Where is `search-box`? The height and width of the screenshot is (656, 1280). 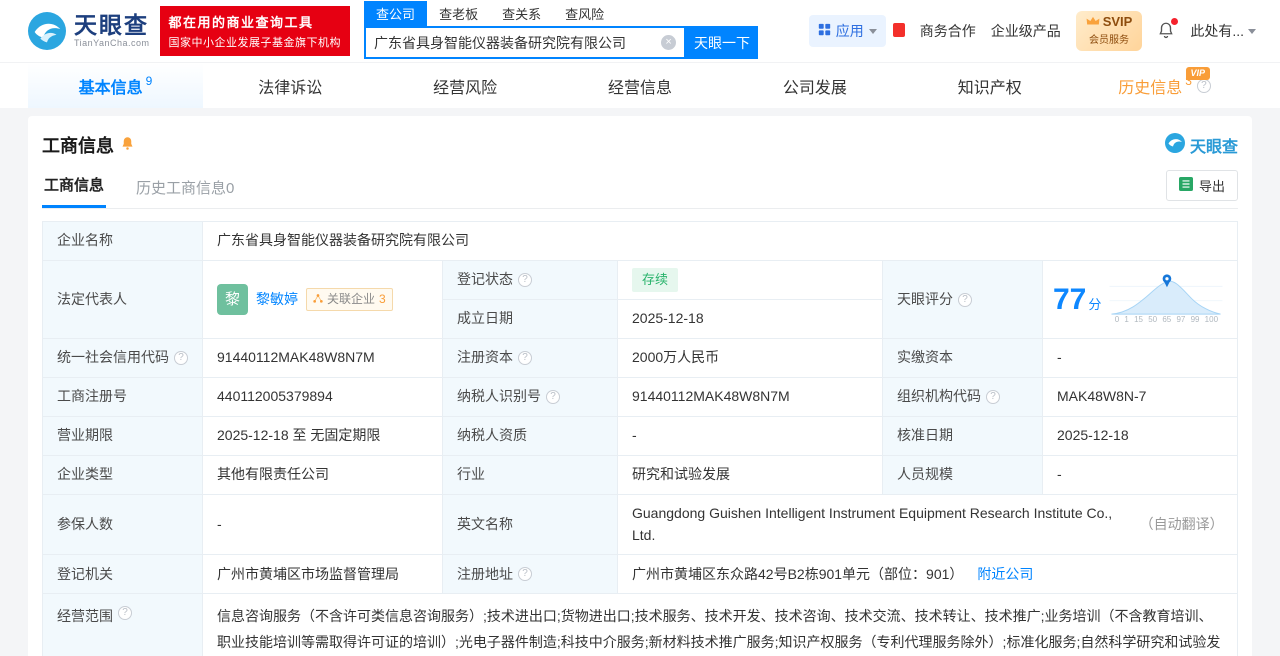 search-box is located at coordinates (525, 42).